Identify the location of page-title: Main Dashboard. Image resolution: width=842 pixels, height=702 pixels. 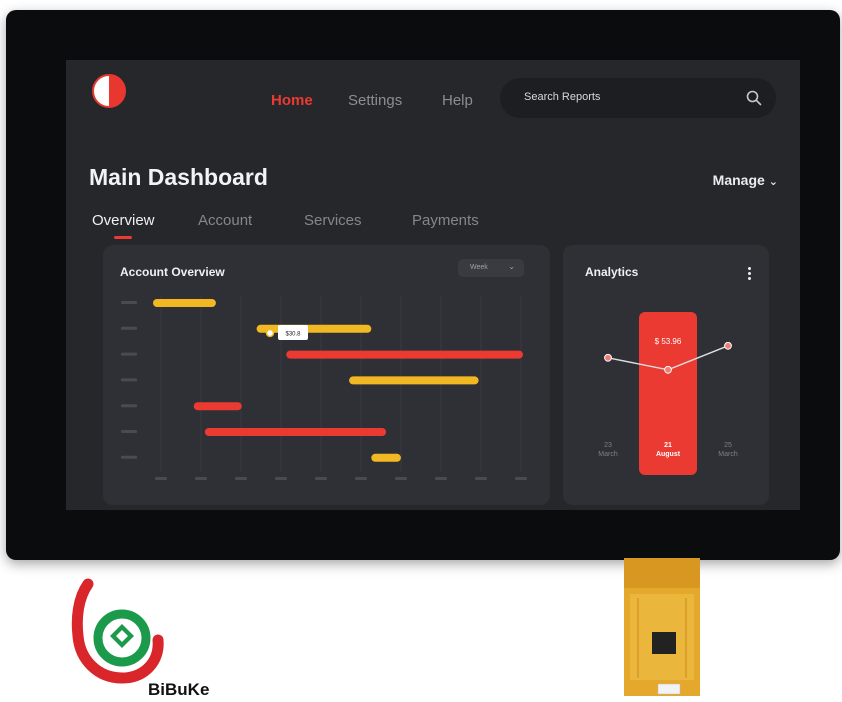
(178, 177).